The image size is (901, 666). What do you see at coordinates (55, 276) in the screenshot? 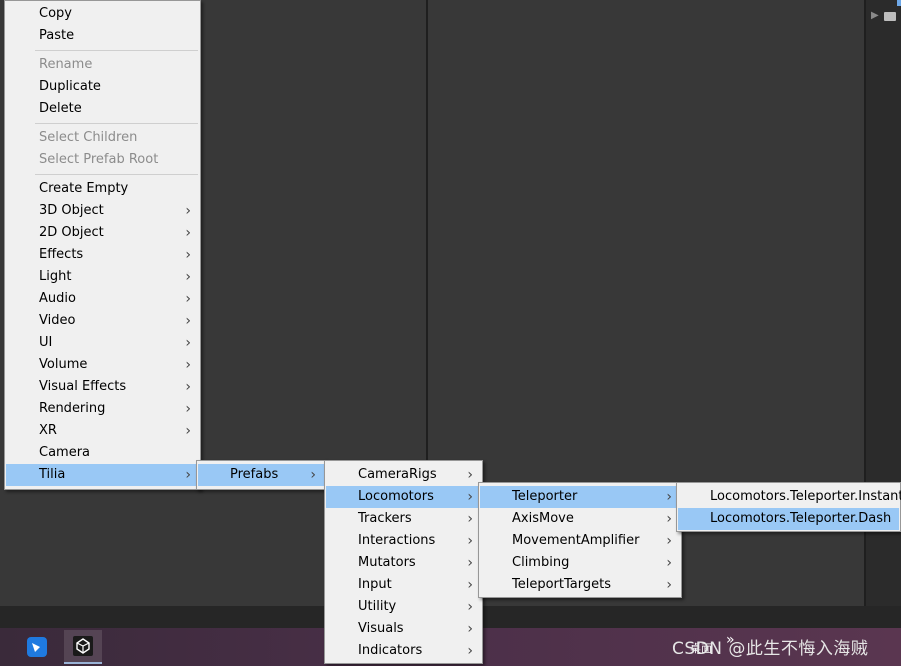
I see `menu-item-label: Light` at bounding box center [55, 276].